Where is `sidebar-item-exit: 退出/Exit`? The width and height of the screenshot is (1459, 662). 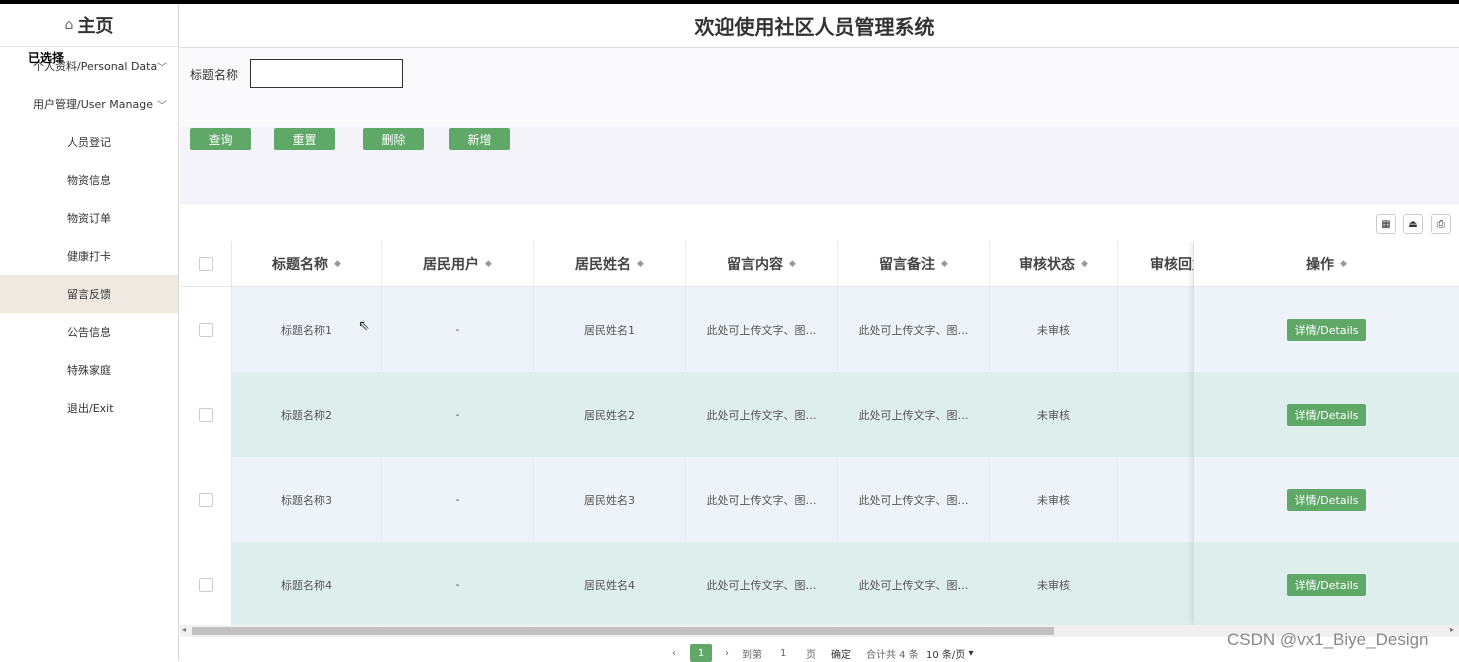 sidebar-item-exit: 退出/Exit is located at coordinates (89, 408).